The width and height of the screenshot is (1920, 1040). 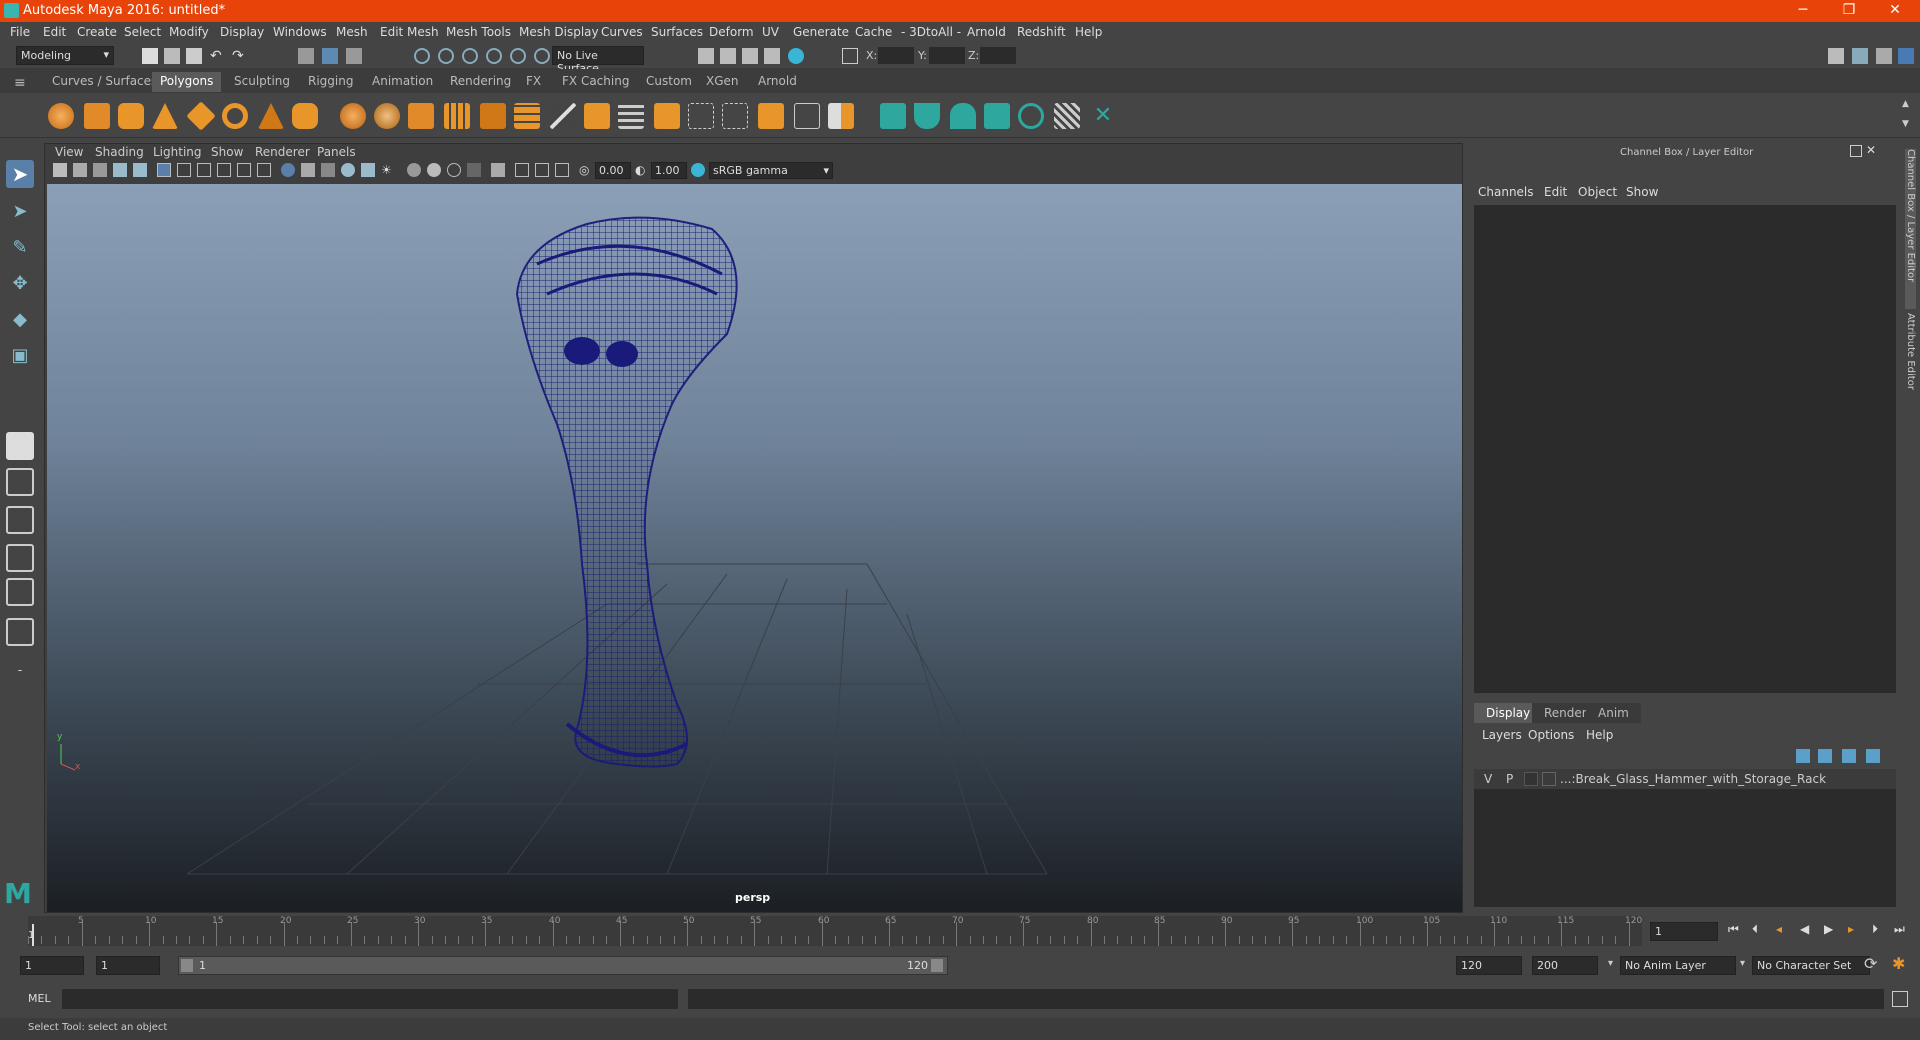 I want to click on y-input, so click(x=947, y=55).